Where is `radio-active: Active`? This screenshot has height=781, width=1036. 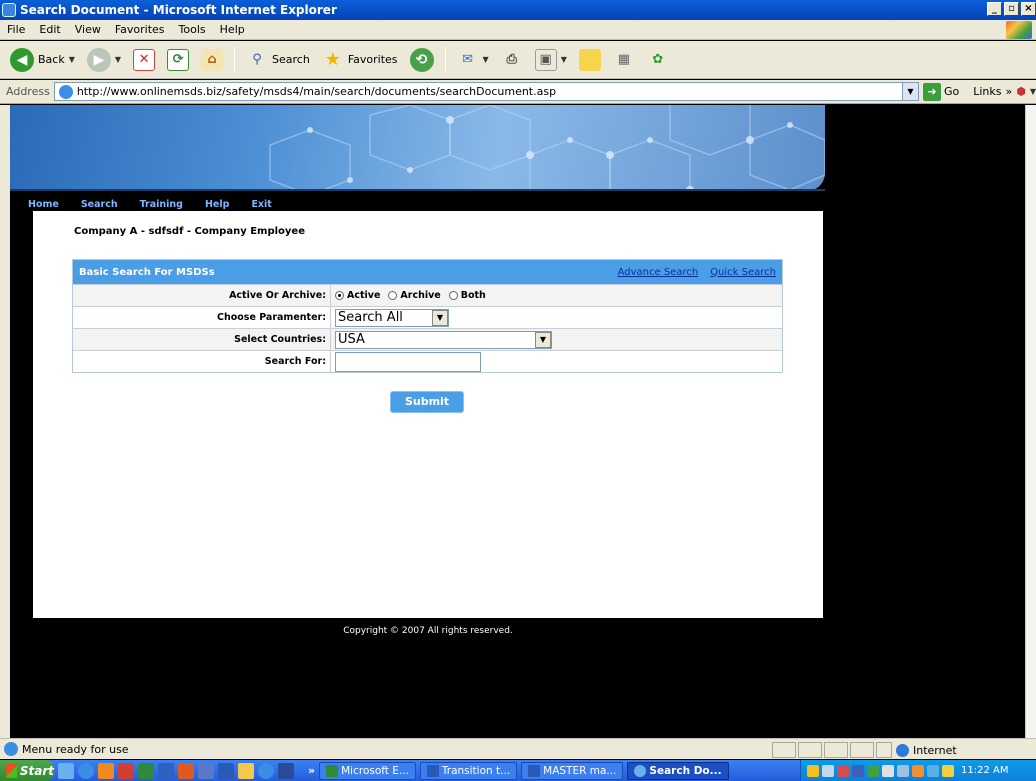
radio-active: Active is located at coordinates (357, 295).